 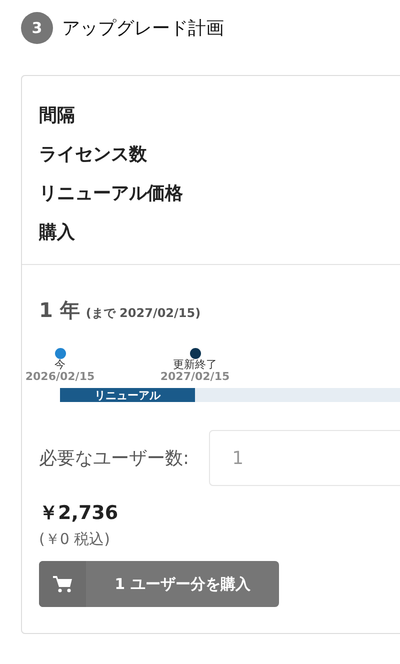 I want to click on users-label: 必要なユーザー数:, so click(x=114, y=458).